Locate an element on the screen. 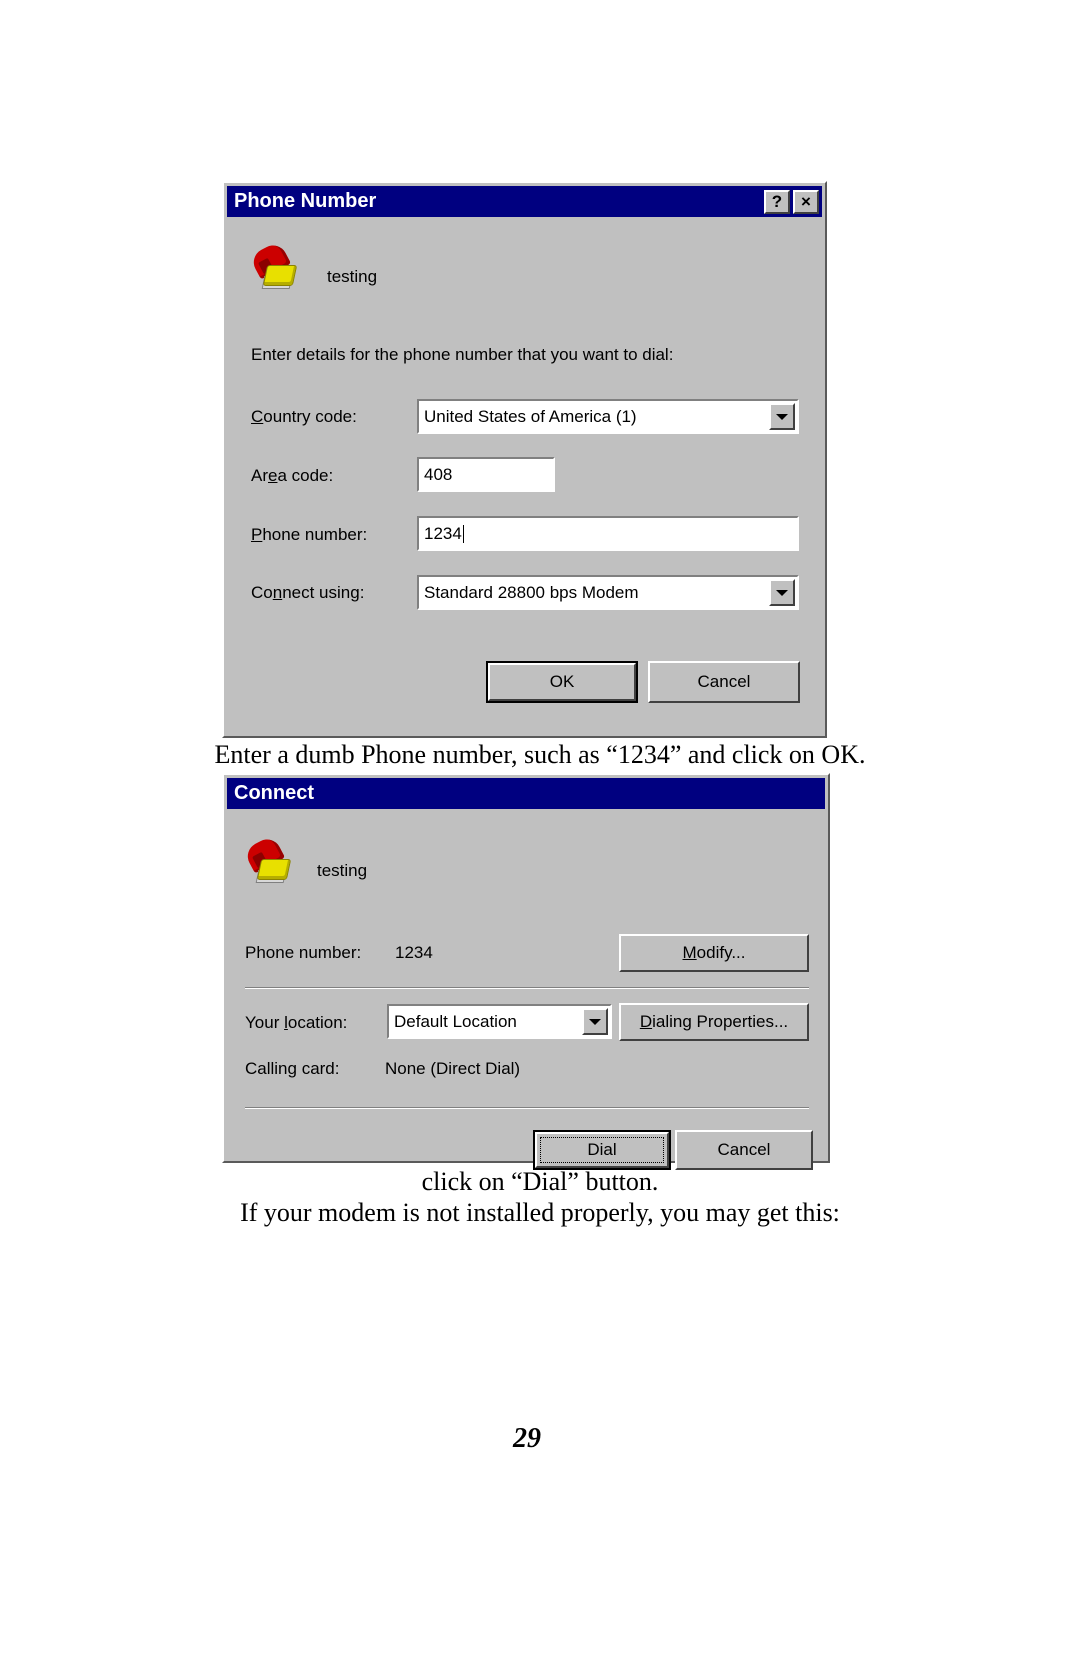 The height and width of the screenshot is (1669, 1080). phone-number-label: Phone number: is located at coordinates (309, 534).